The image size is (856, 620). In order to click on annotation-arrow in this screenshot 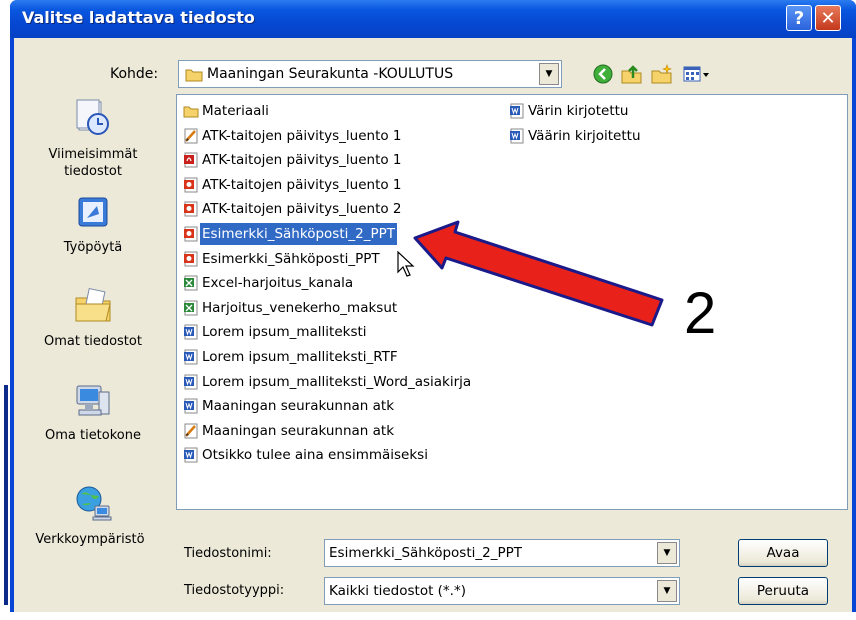, I will do `click(538, 273)`.